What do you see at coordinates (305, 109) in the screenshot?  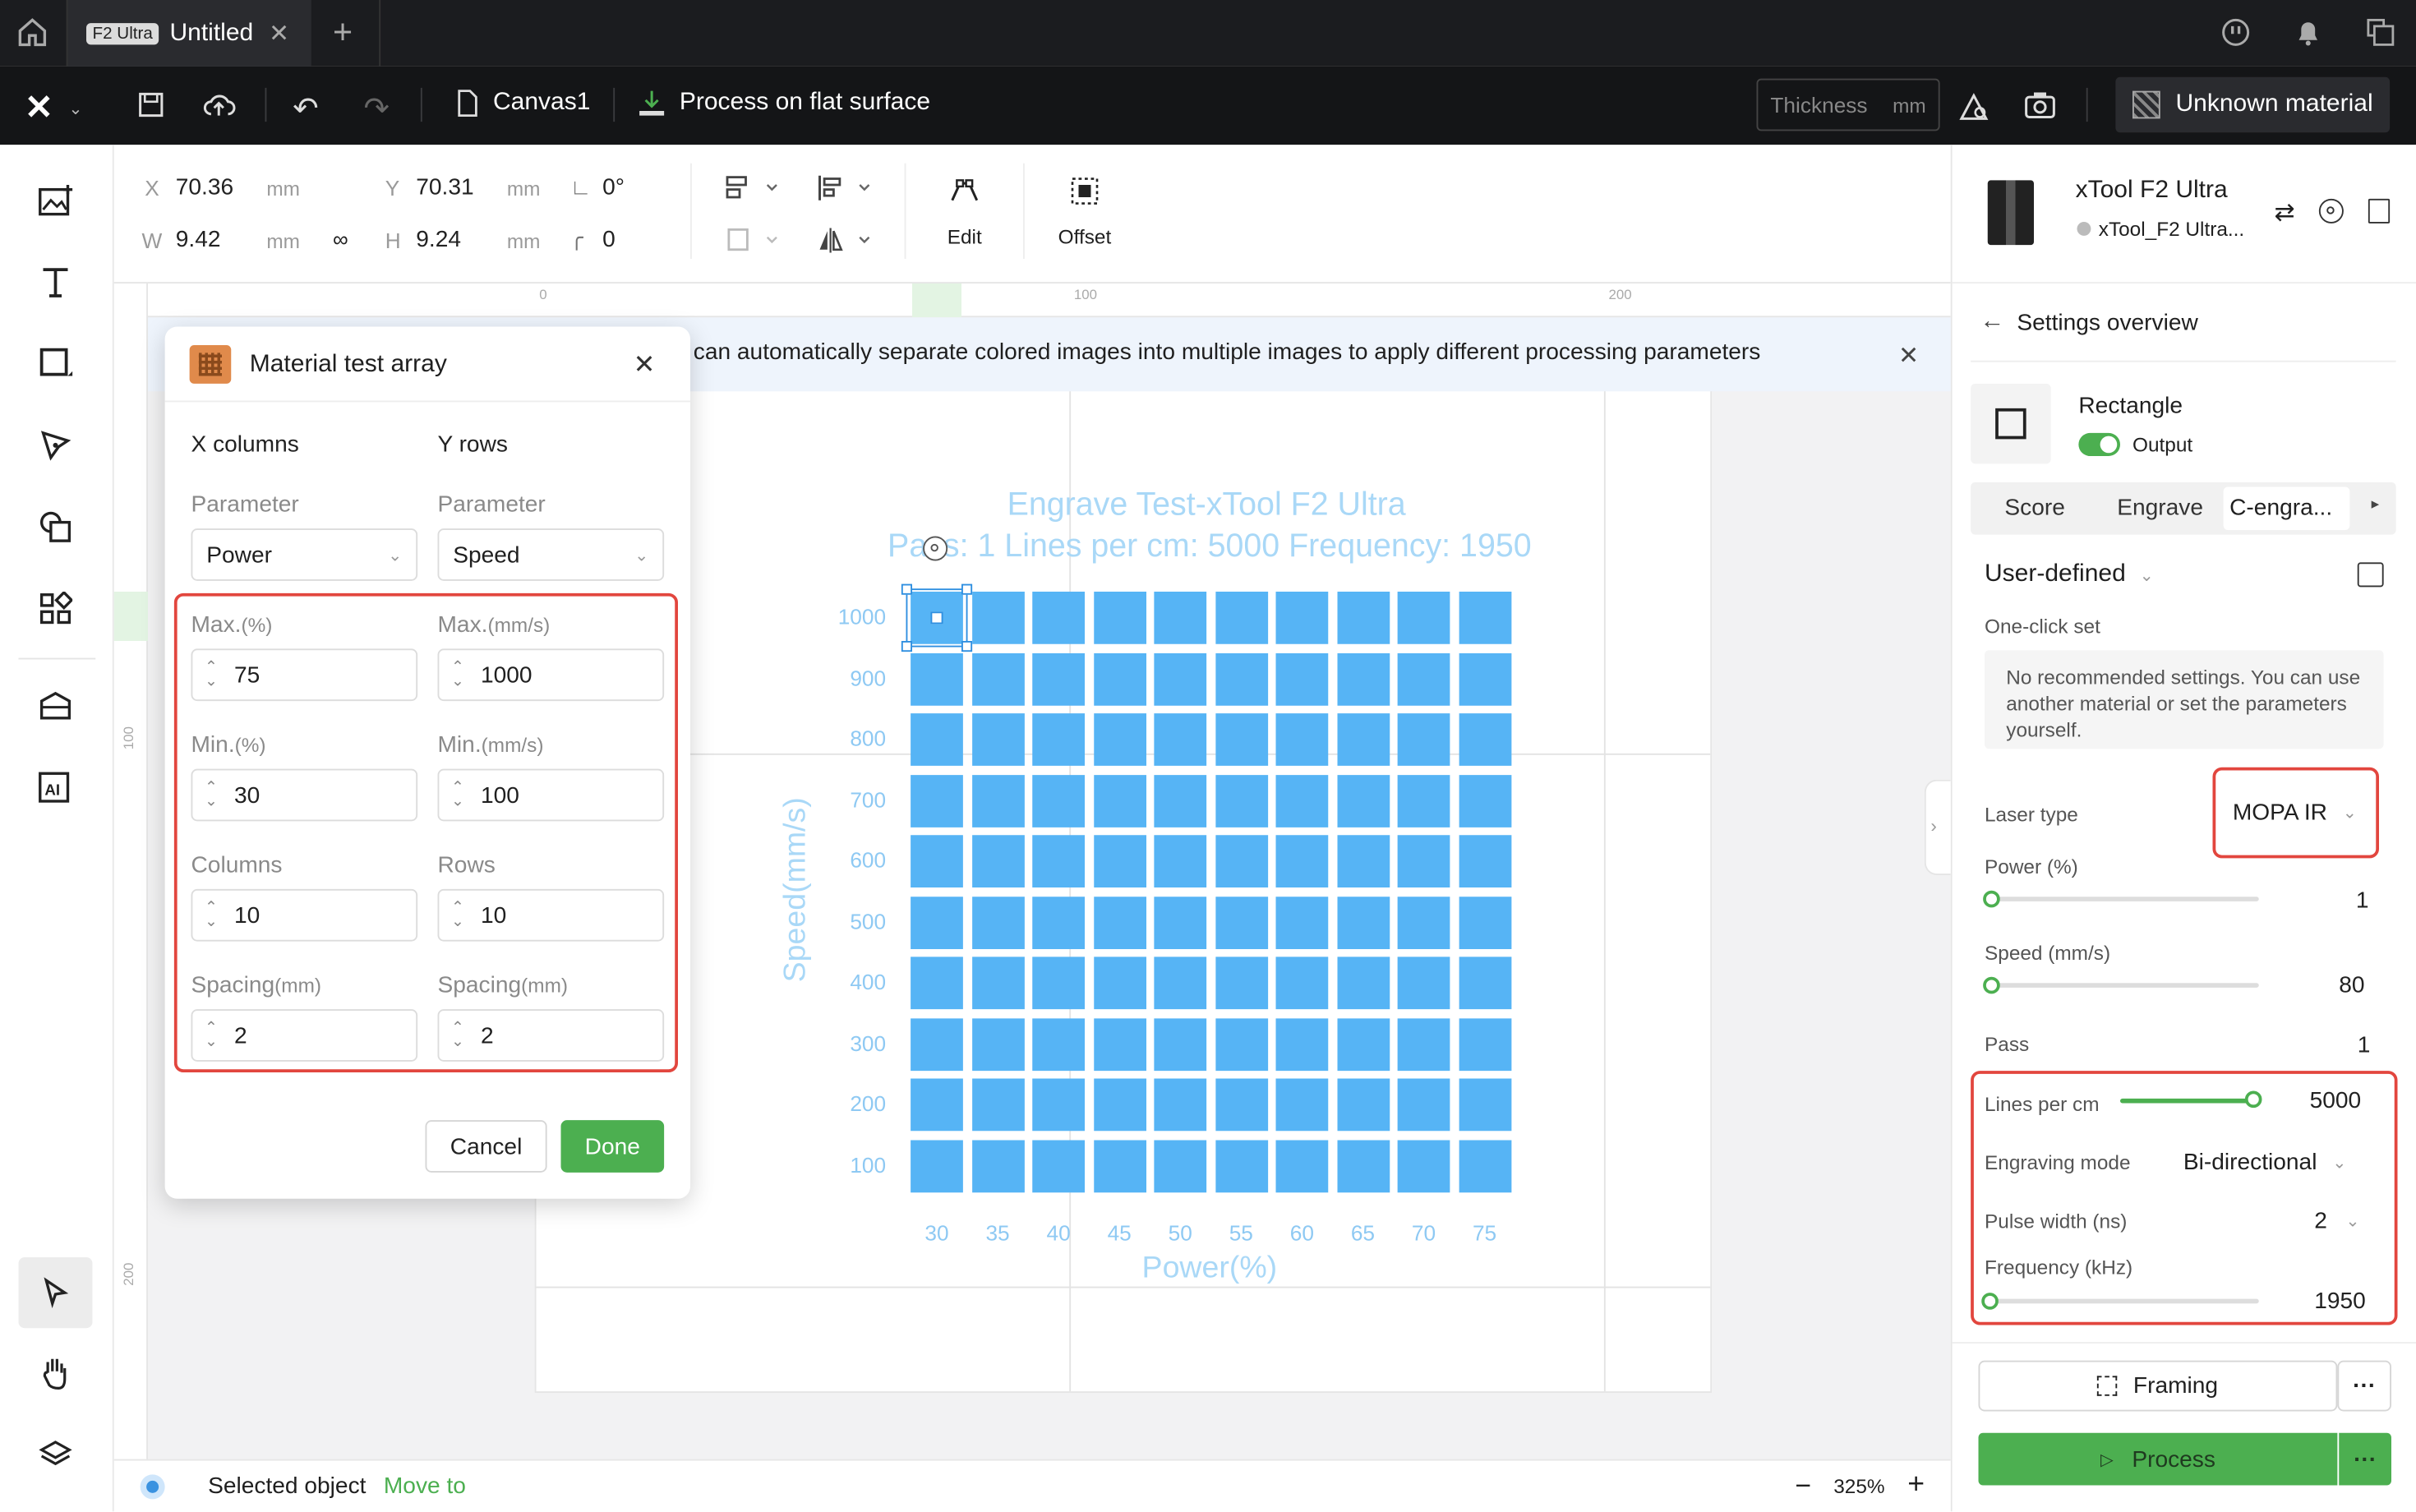 I see `undo-icon: ↶` at bounding box center [305, 109].